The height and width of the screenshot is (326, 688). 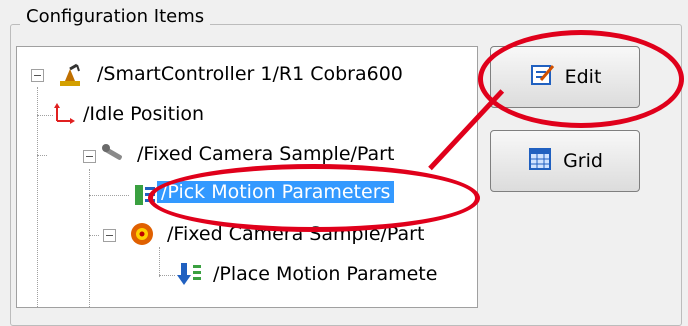 I want to click on tree-item-robot: /SmartController 1/R1 Cobra600, so click(x=250, y=74).